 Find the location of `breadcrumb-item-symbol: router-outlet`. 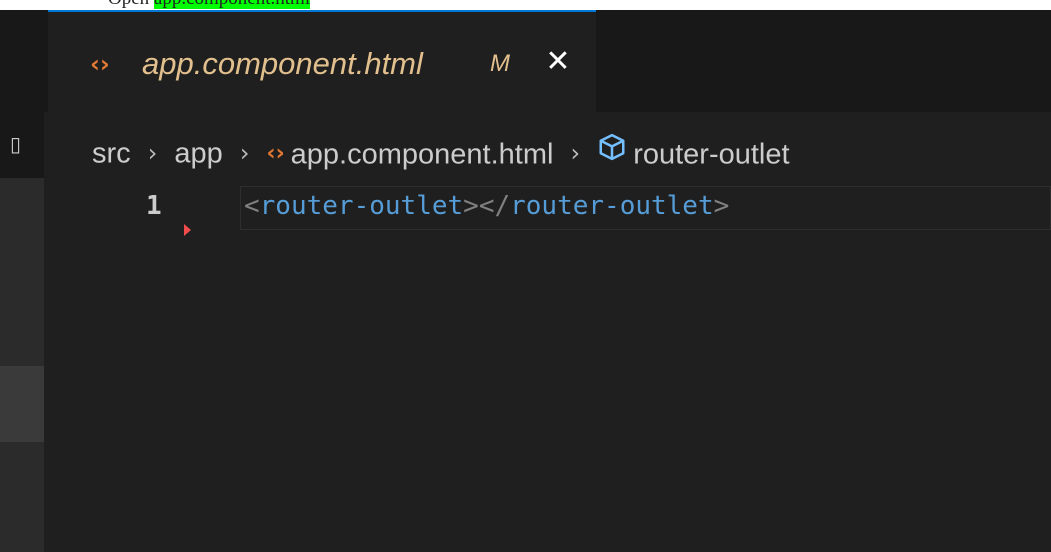

breadcrumb-item-symbol: router-outlet is located at coordinates (693, 152).